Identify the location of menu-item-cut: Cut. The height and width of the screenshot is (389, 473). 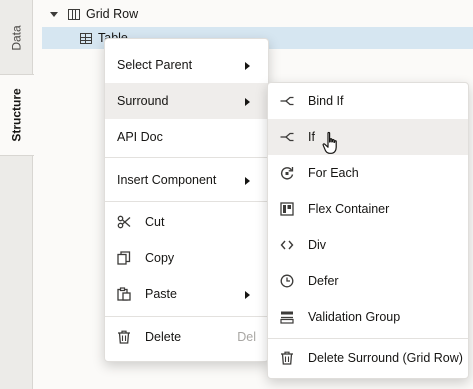
(186, 222).